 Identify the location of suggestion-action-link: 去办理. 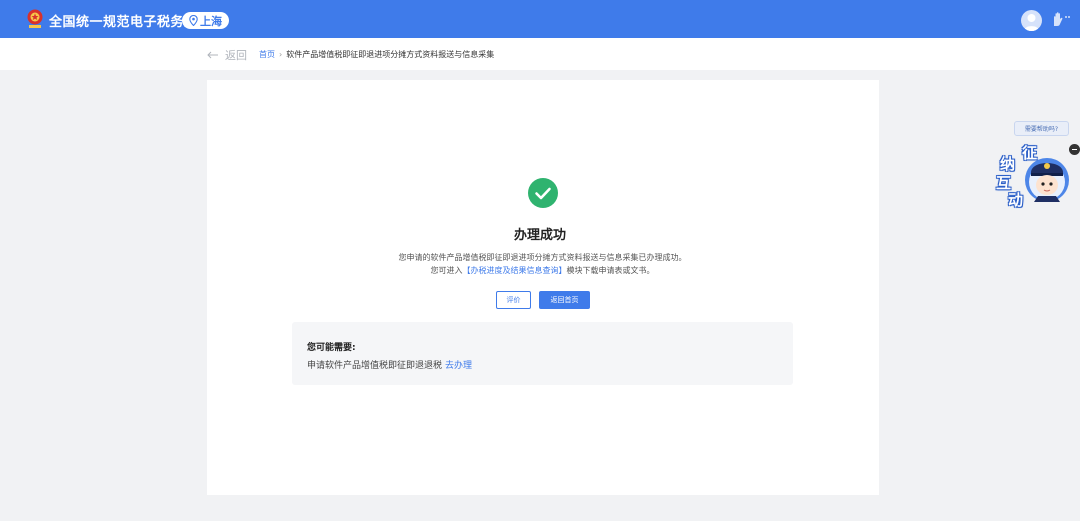
(458, 366).